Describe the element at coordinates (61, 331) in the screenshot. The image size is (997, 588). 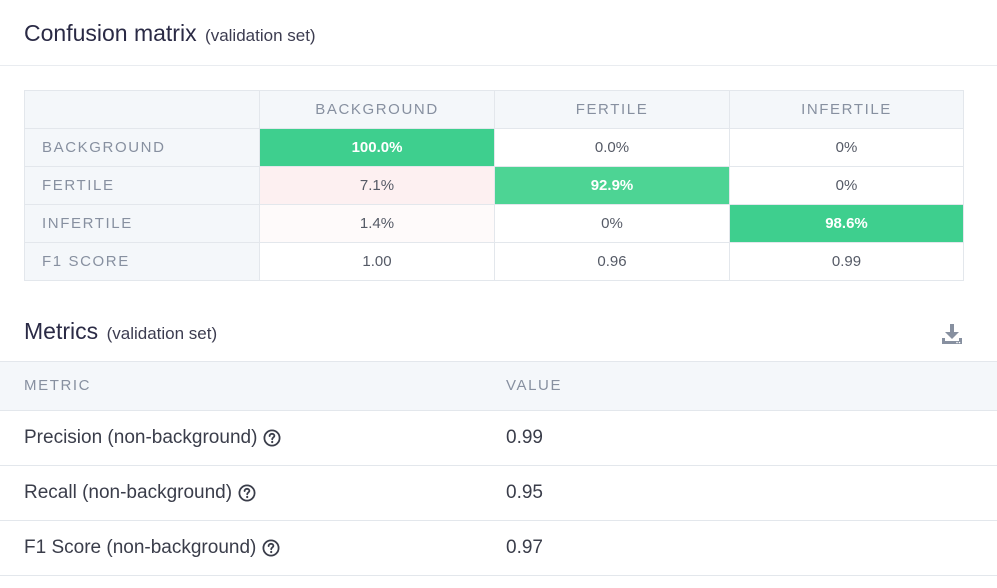
I see `metrics-title: Metrics` at that location.